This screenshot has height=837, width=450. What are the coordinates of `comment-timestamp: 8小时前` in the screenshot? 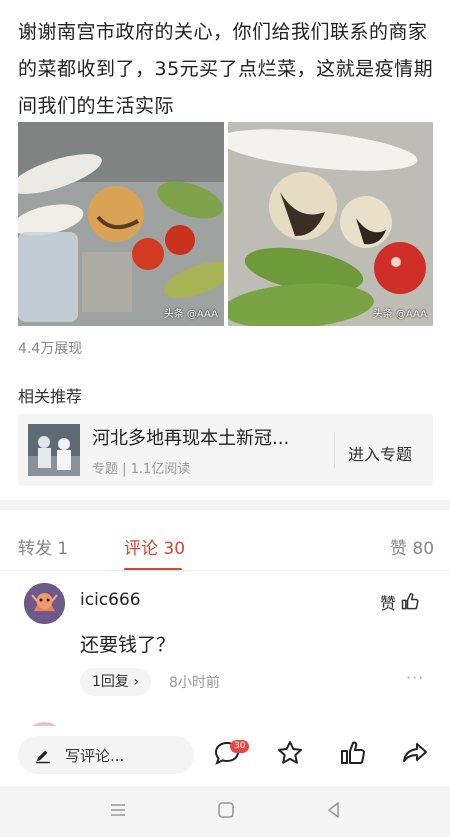 It's located at (194, 683).